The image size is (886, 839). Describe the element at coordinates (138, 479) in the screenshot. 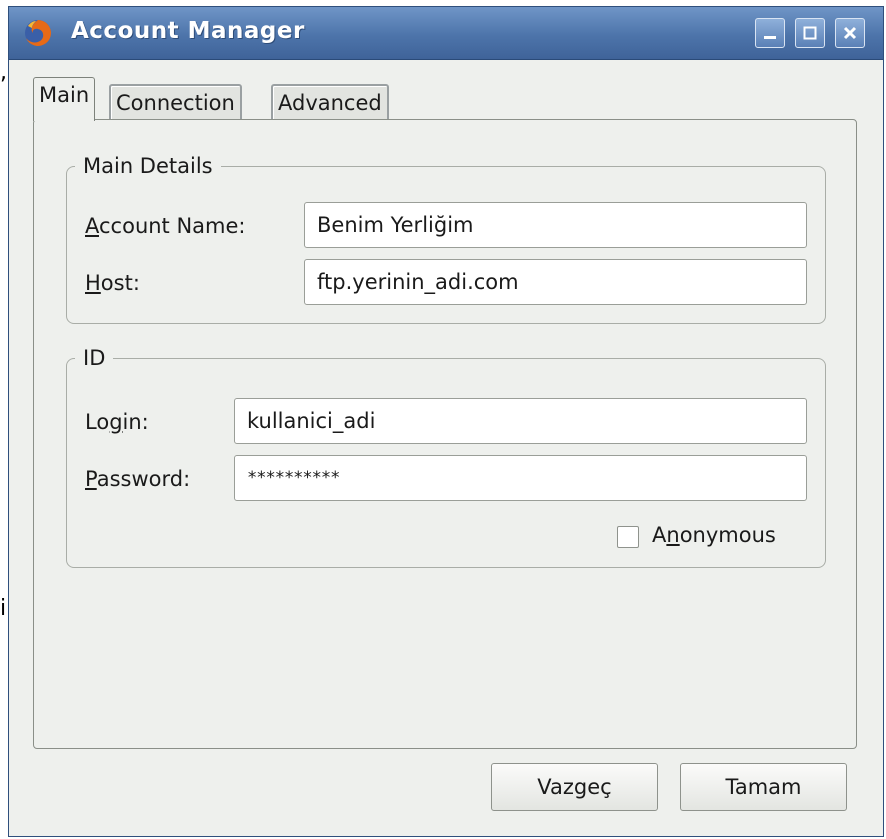

I see `password-label: Password:` at that location.